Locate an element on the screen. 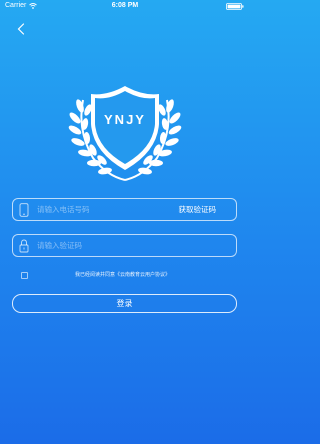 The height and width of the screenshot is (444, 320). phone-field: 请输入电话号码 获取验证码 is located at coordinates (124, 209).